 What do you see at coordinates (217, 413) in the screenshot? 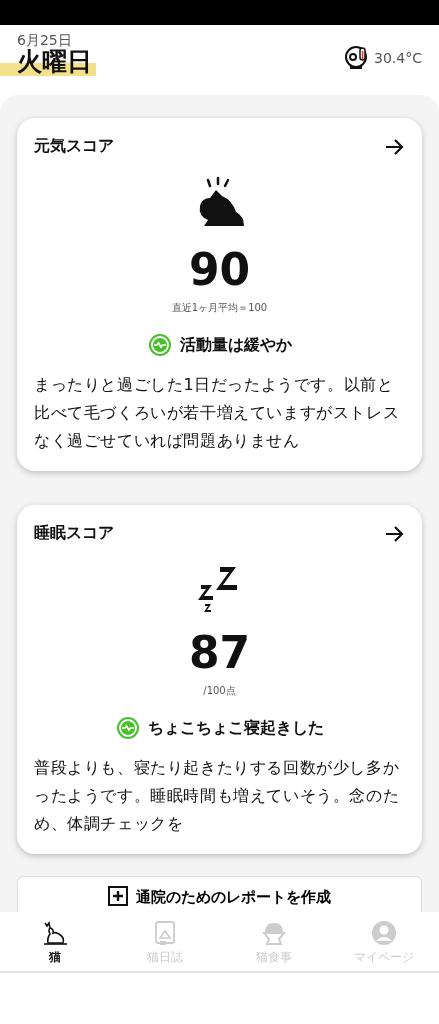
I see `description-text: まったりと過ごした1日だったようです。以前と比べて毛づくろいが若干増えていますがストレスなく過ごせていれば問題ありません` at bounding box center [217, 413].